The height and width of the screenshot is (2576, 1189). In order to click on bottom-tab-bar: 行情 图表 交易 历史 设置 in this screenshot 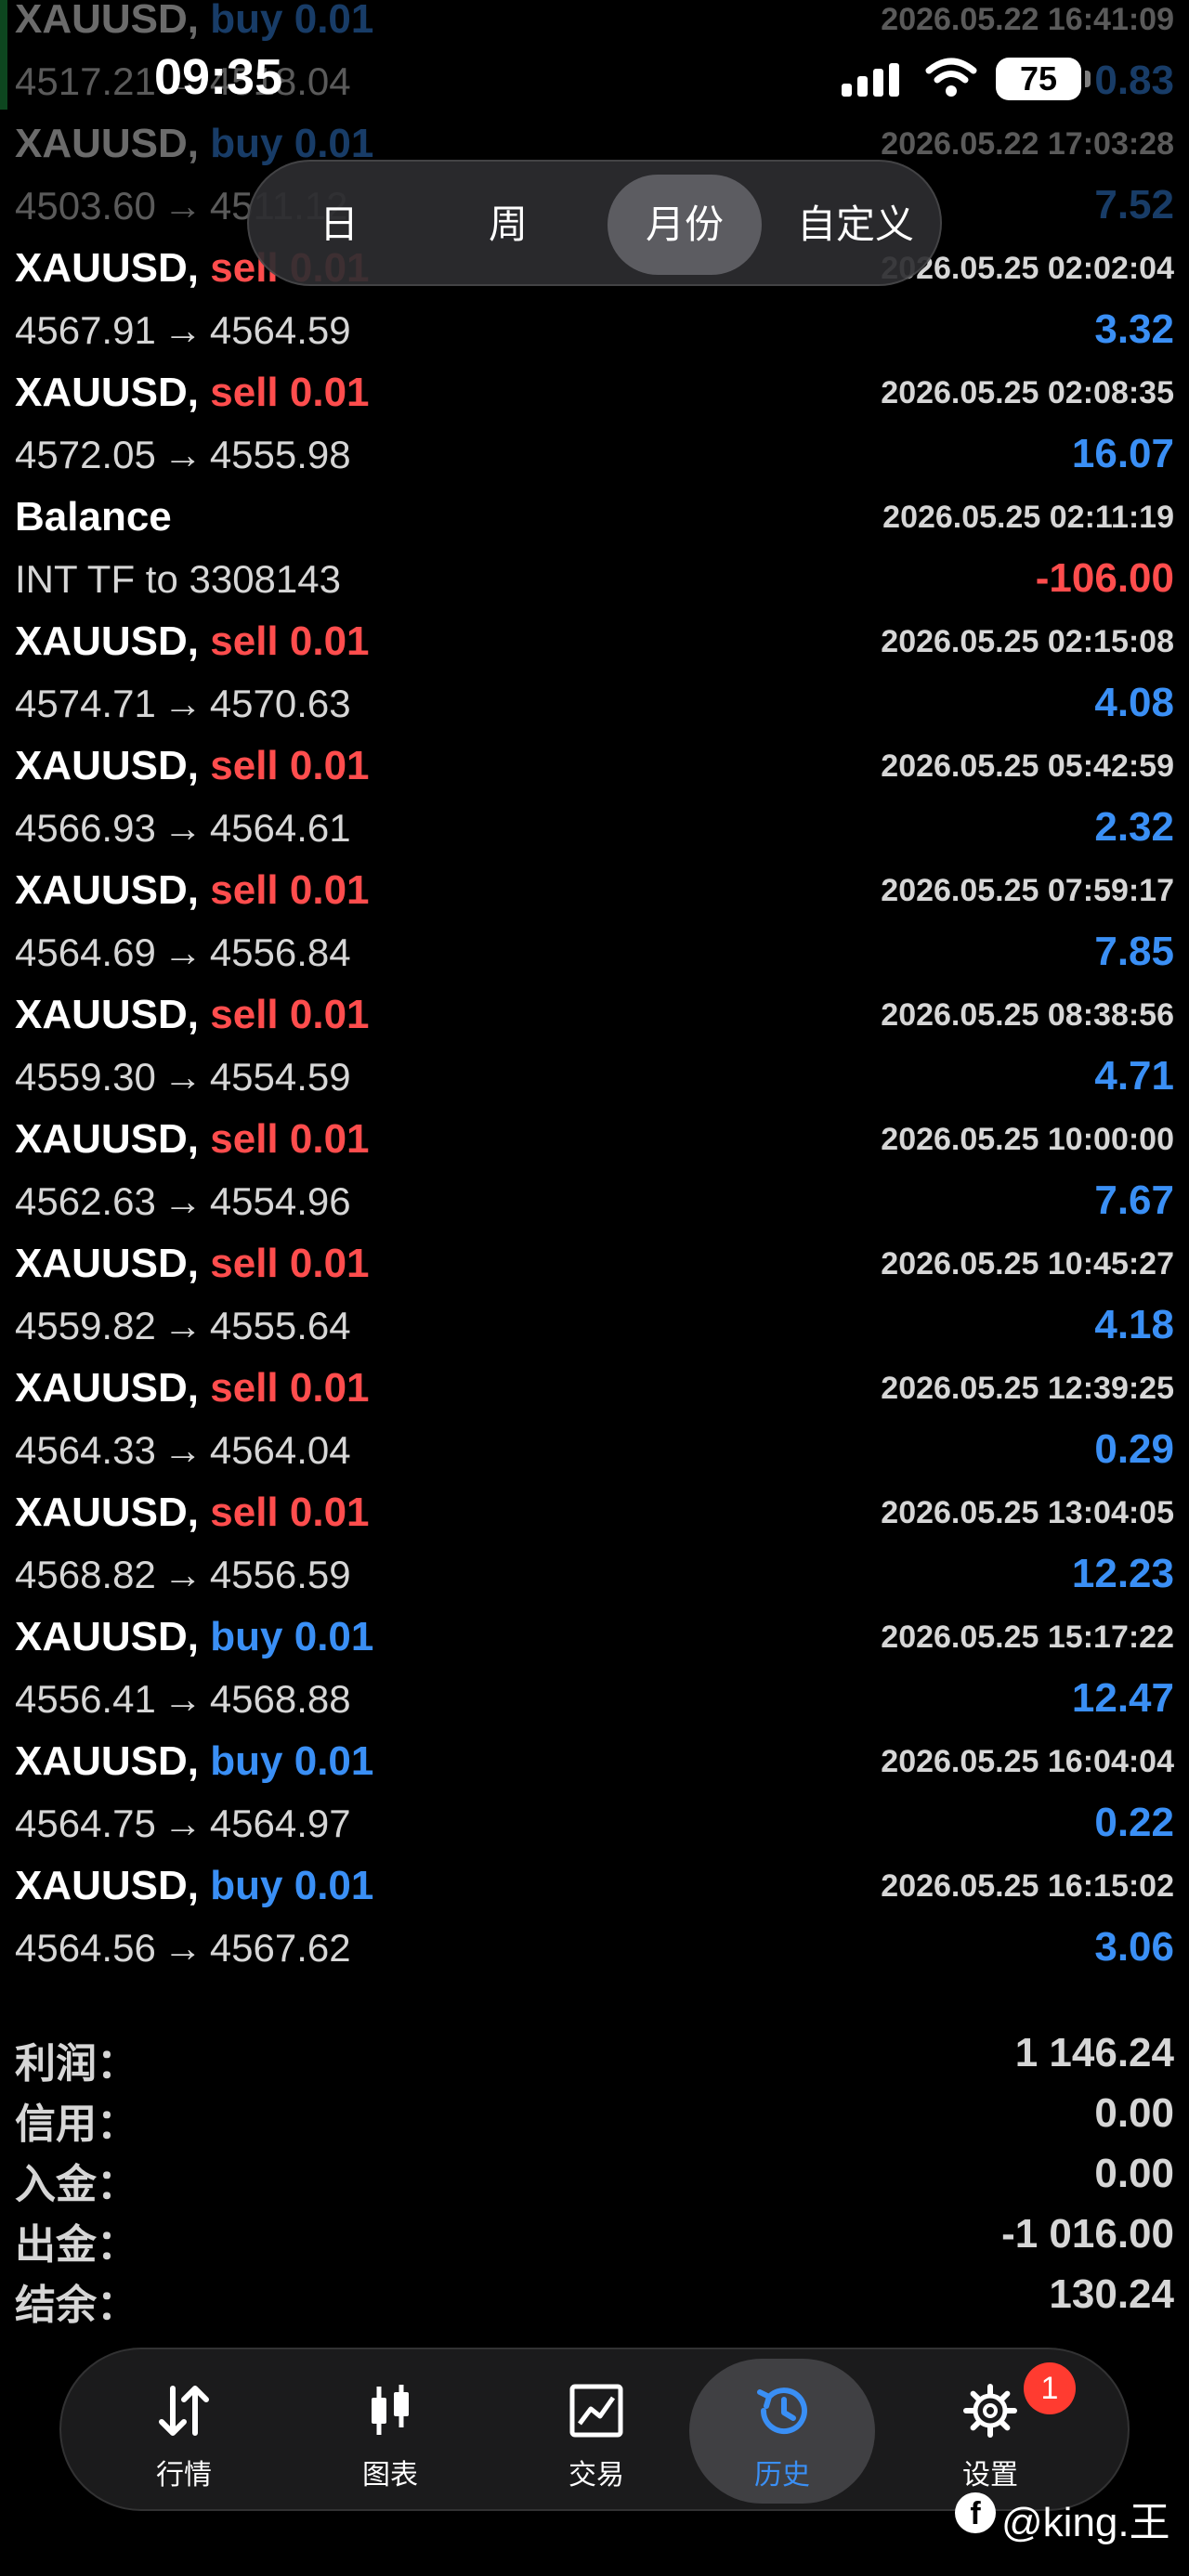, I will do `click(594, 2429)`.